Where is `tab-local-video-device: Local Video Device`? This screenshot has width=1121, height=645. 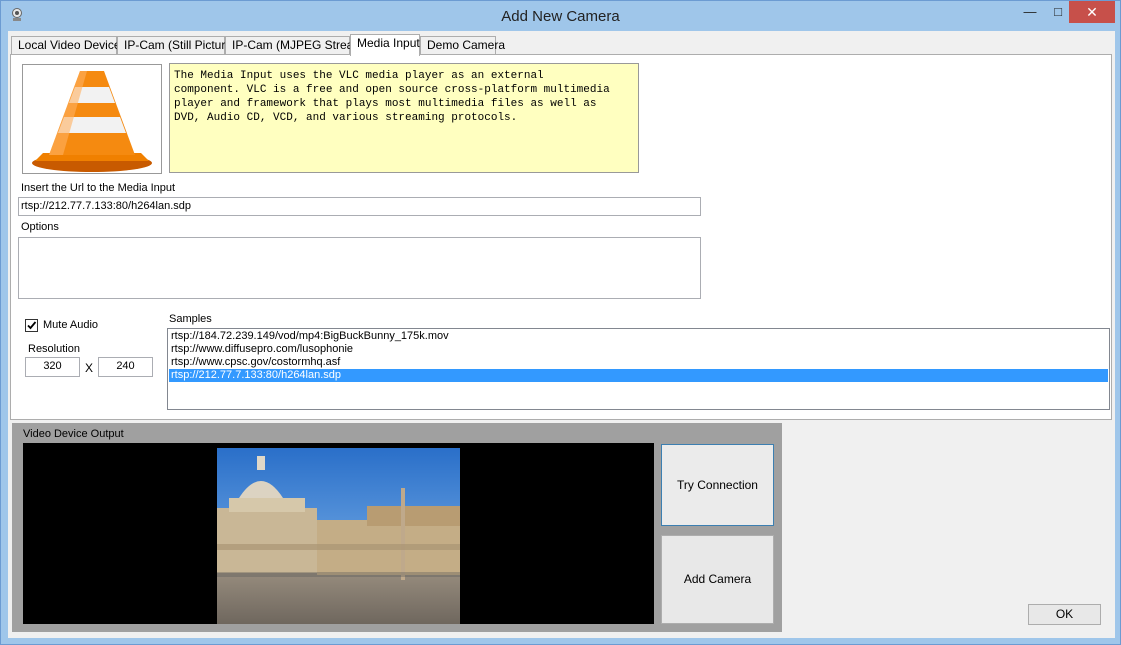 tab-local-video-device: Local Video Device is located at coordinates (66, 45).